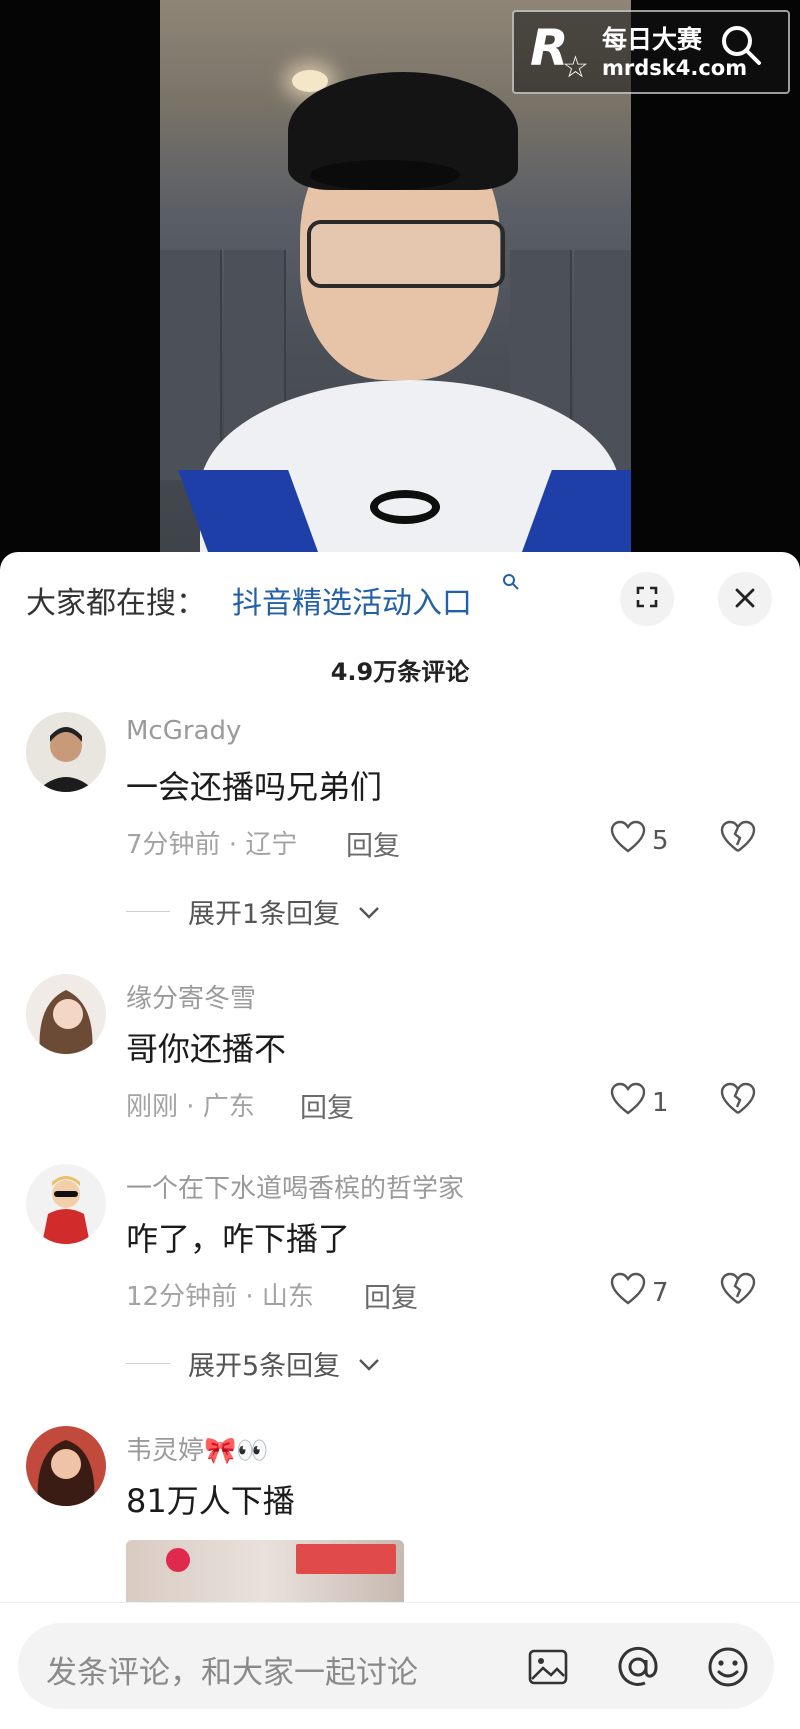  I want to click on comment-count: 4.9万条评论, so click(400, 672).